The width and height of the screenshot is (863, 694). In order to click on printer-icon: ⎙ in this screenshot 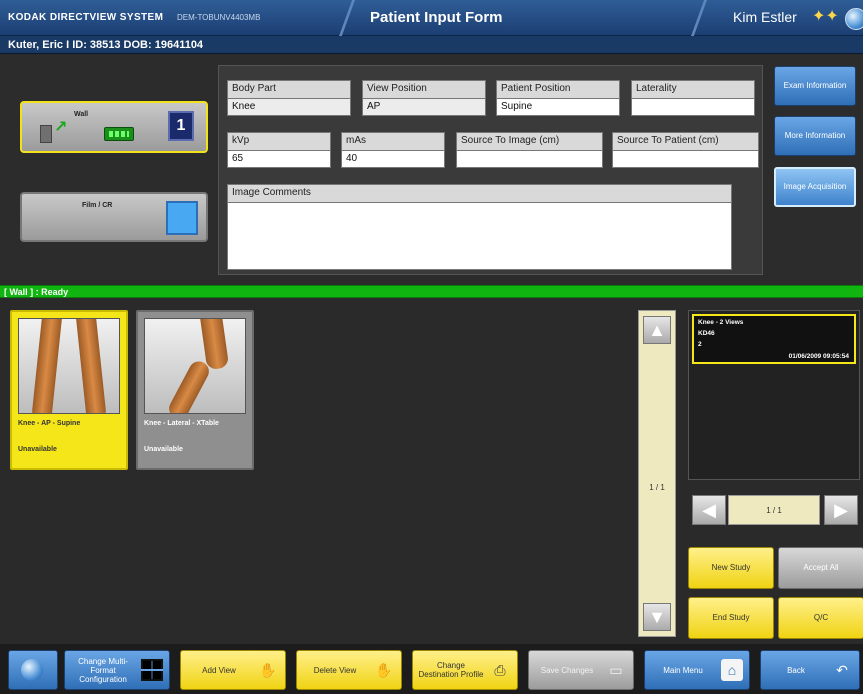, I will do `click(500, 670)`.